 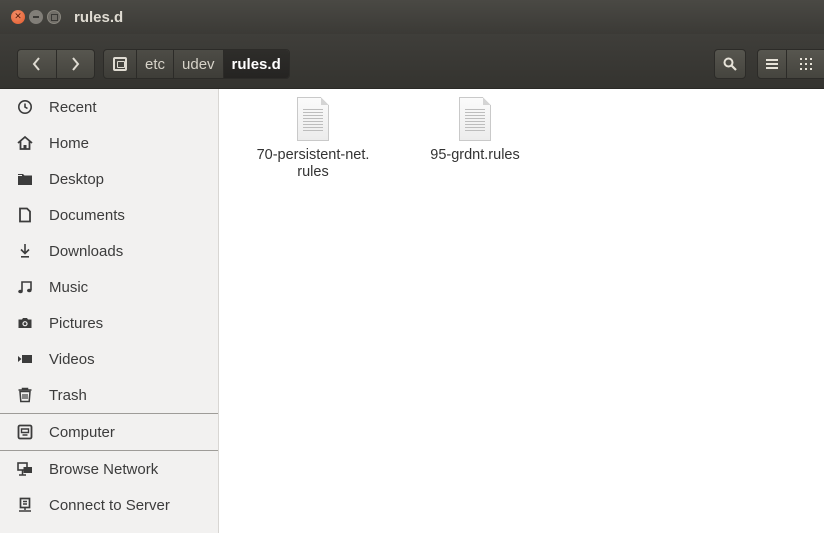 I want to click on list-view-button, so click(x=772, y=64).